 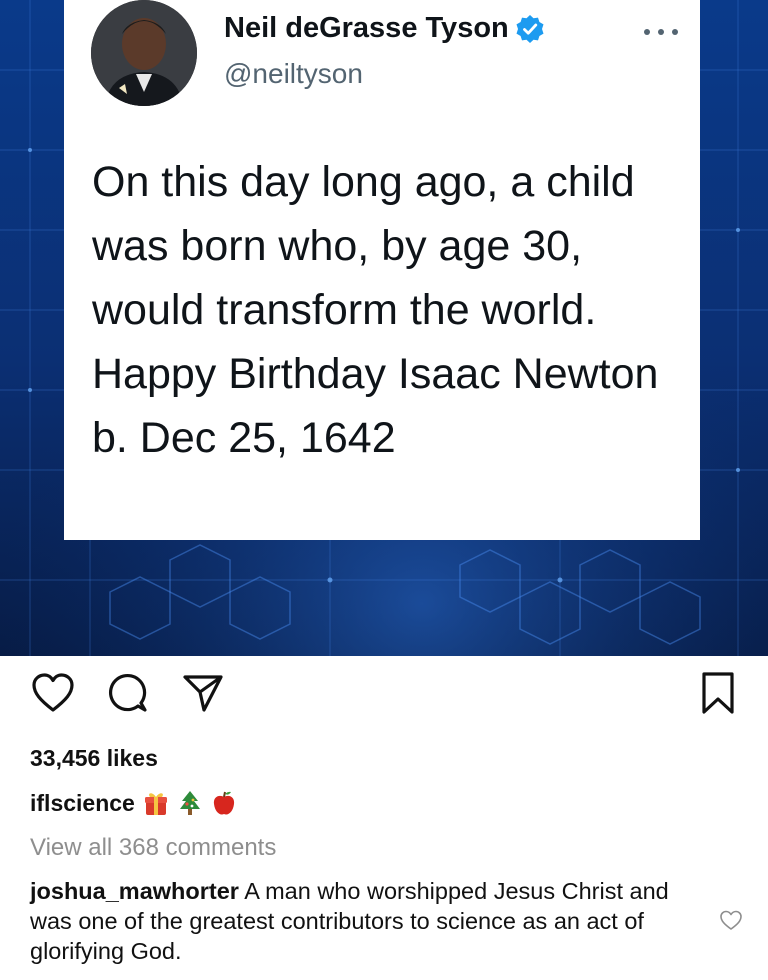 I want to click on view-all-comments-link: View all 368 comments, so click(x=153, y=848).